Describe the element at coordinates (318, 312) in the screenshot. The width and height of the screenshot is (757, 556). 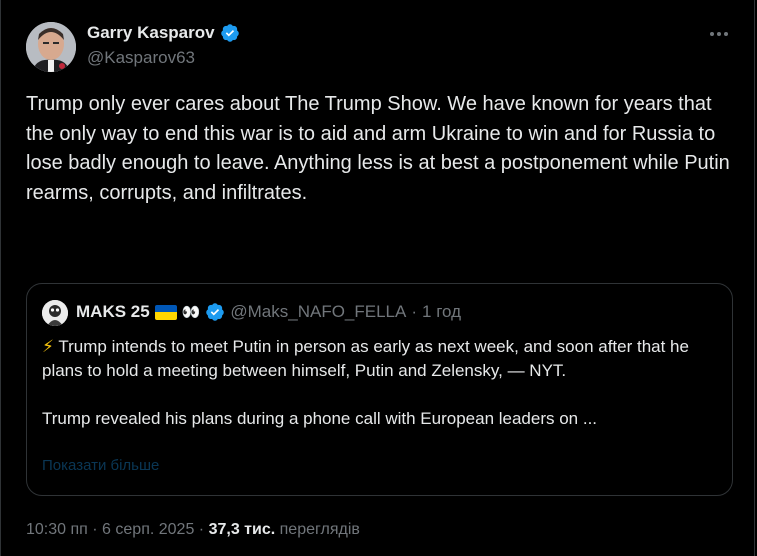
I see `quote-author-handle: @Maks_NAFO_FELLA` at that location.